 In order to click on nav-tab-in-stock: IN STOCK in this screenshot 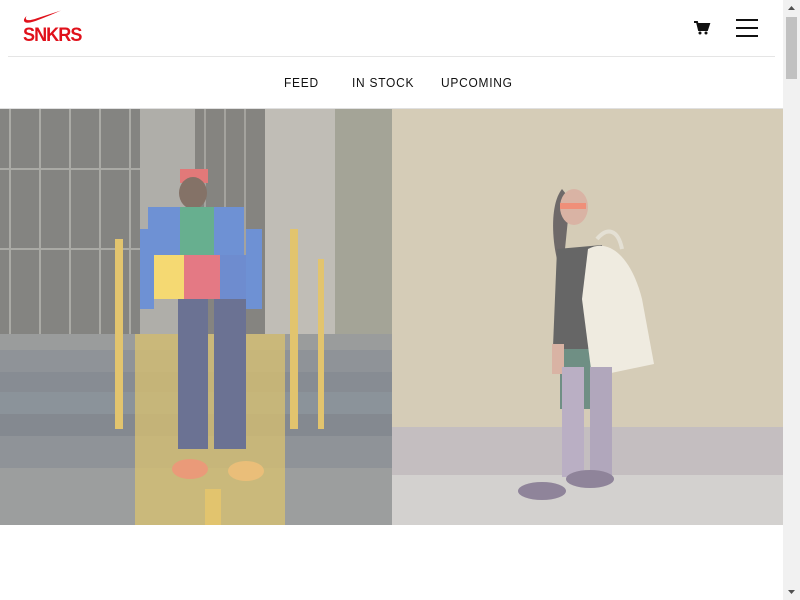, I will do `click(383, 82)`.